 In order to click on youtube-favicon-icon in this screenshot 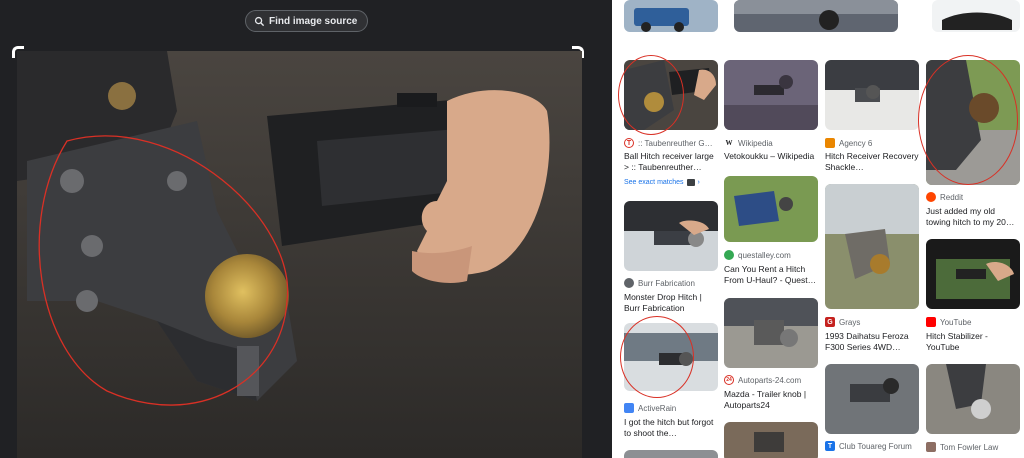, I will do `click(931, 322)`.